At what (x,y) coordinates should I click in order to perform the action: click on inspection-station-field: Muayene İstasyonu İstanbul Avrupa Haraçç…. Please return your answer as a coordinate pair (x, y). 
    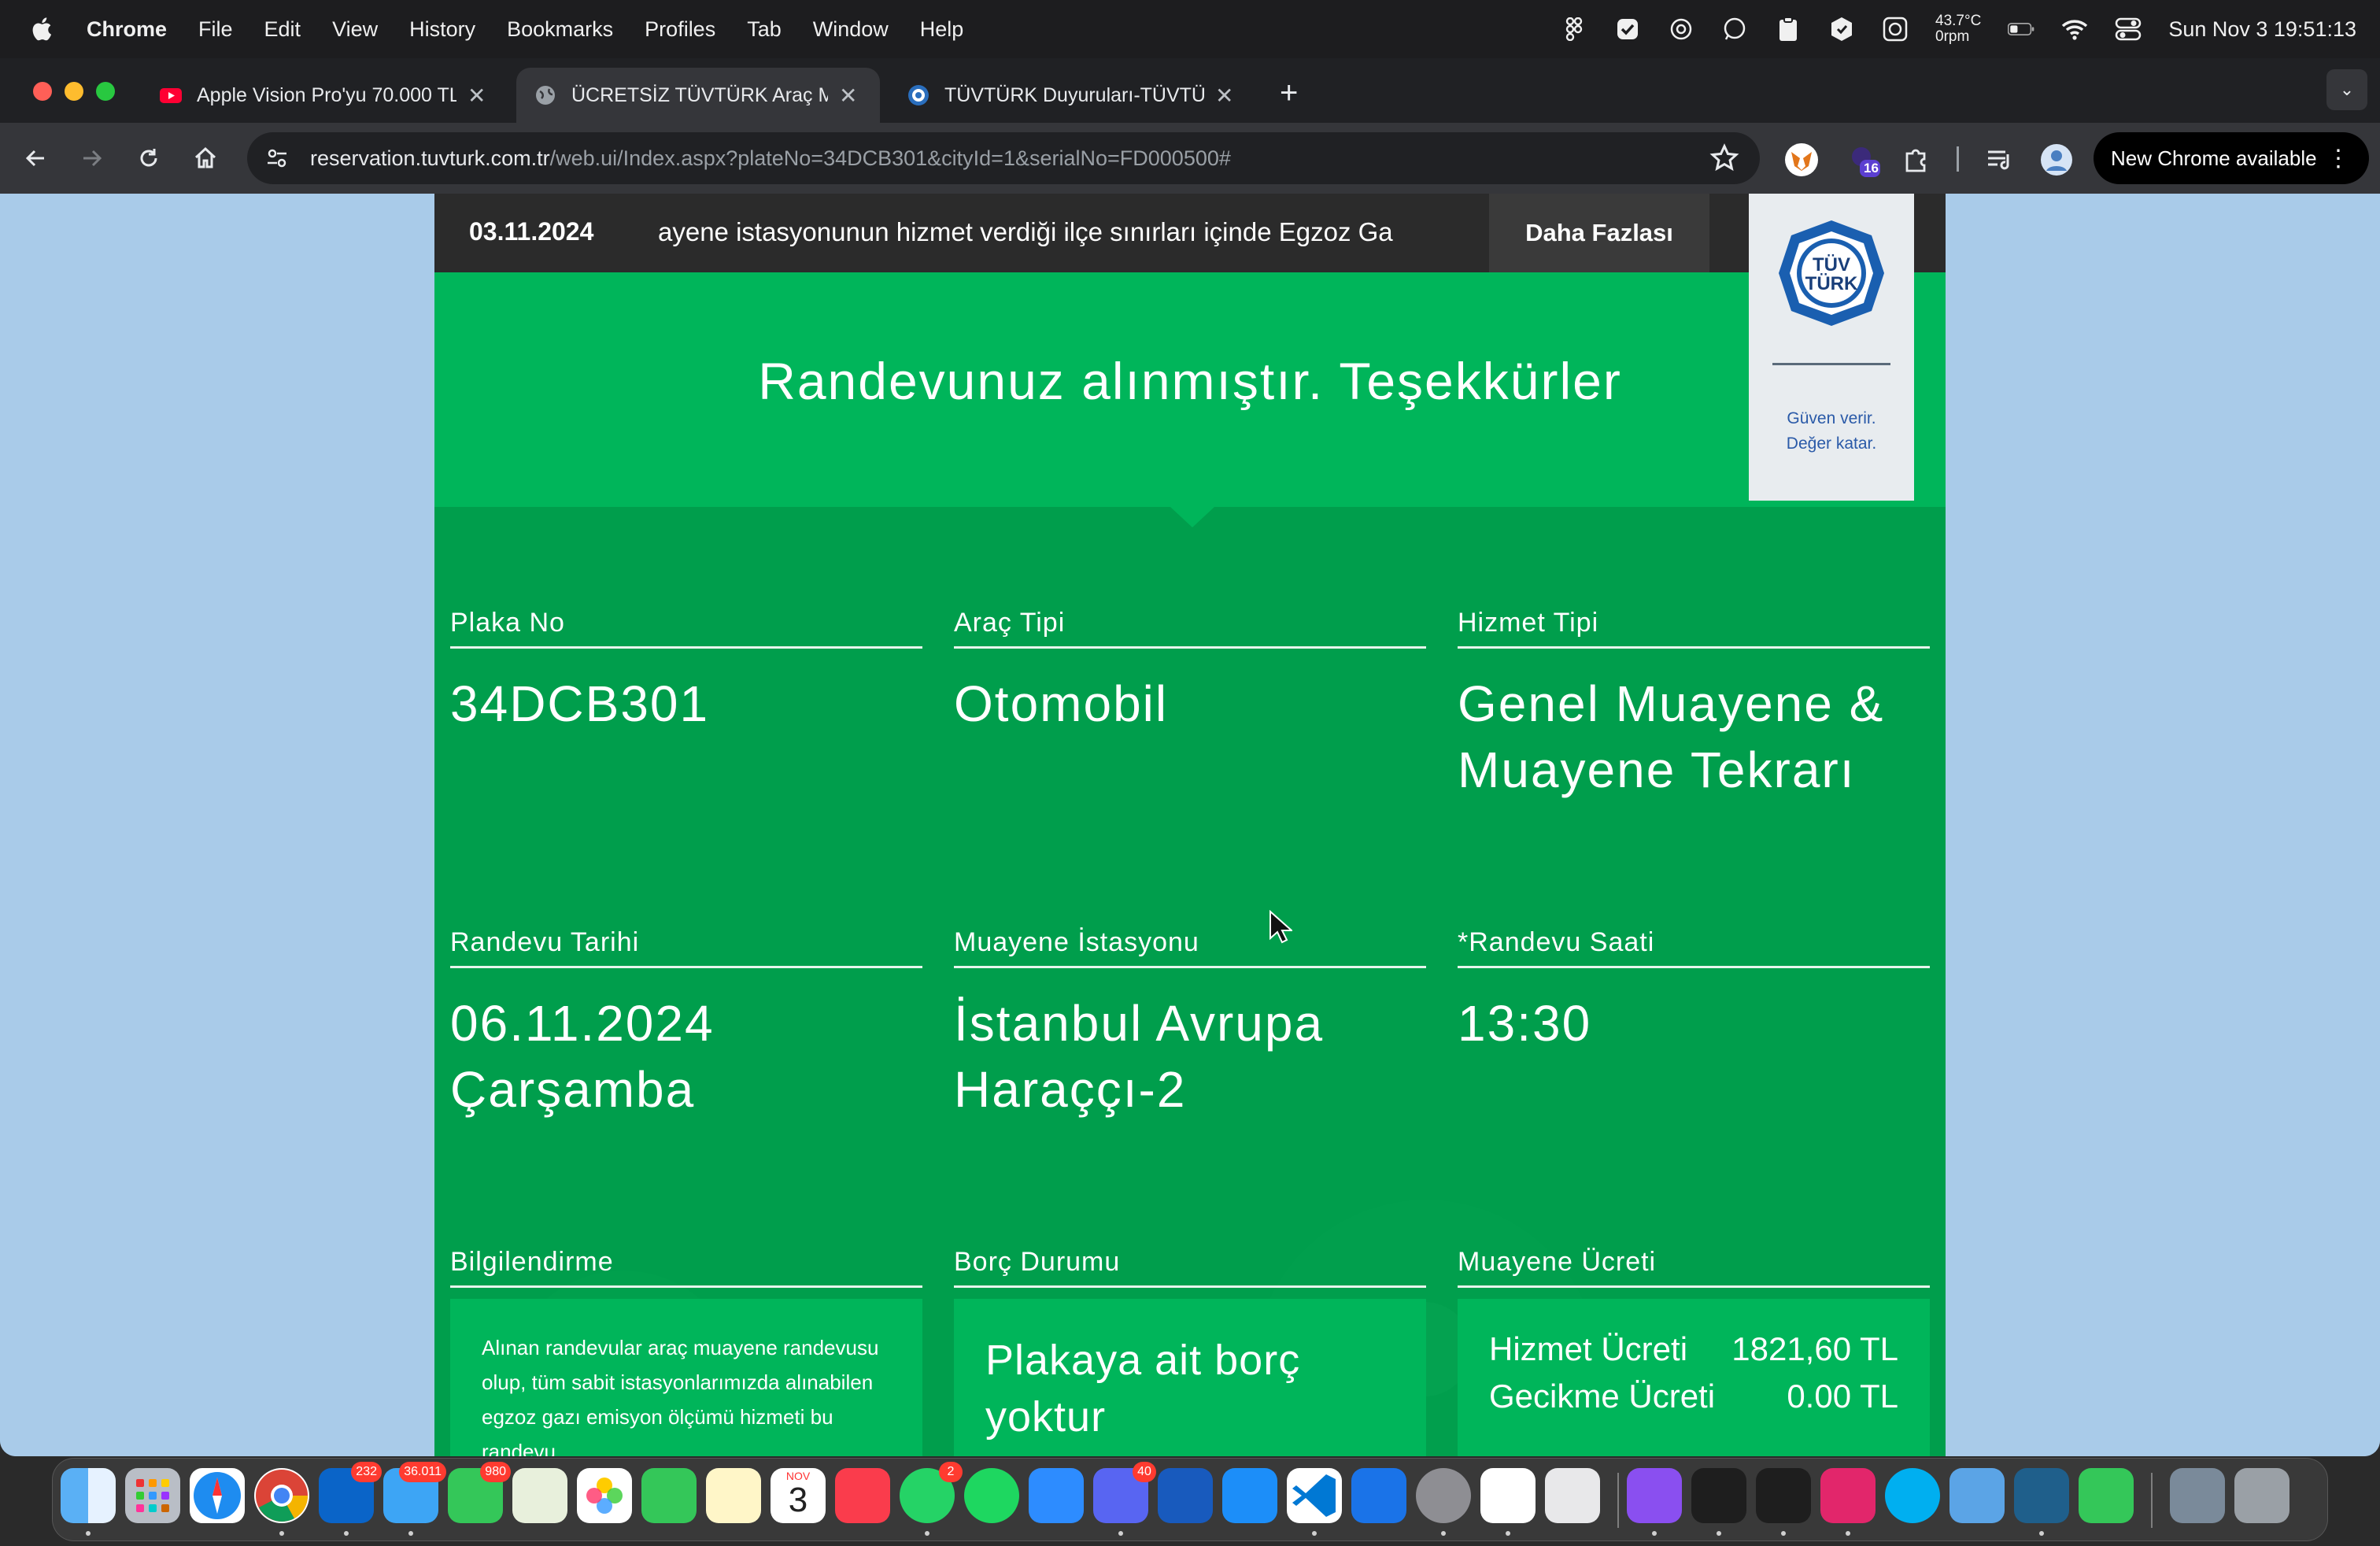
    Looking at the image, I should click on (1190, 1025).